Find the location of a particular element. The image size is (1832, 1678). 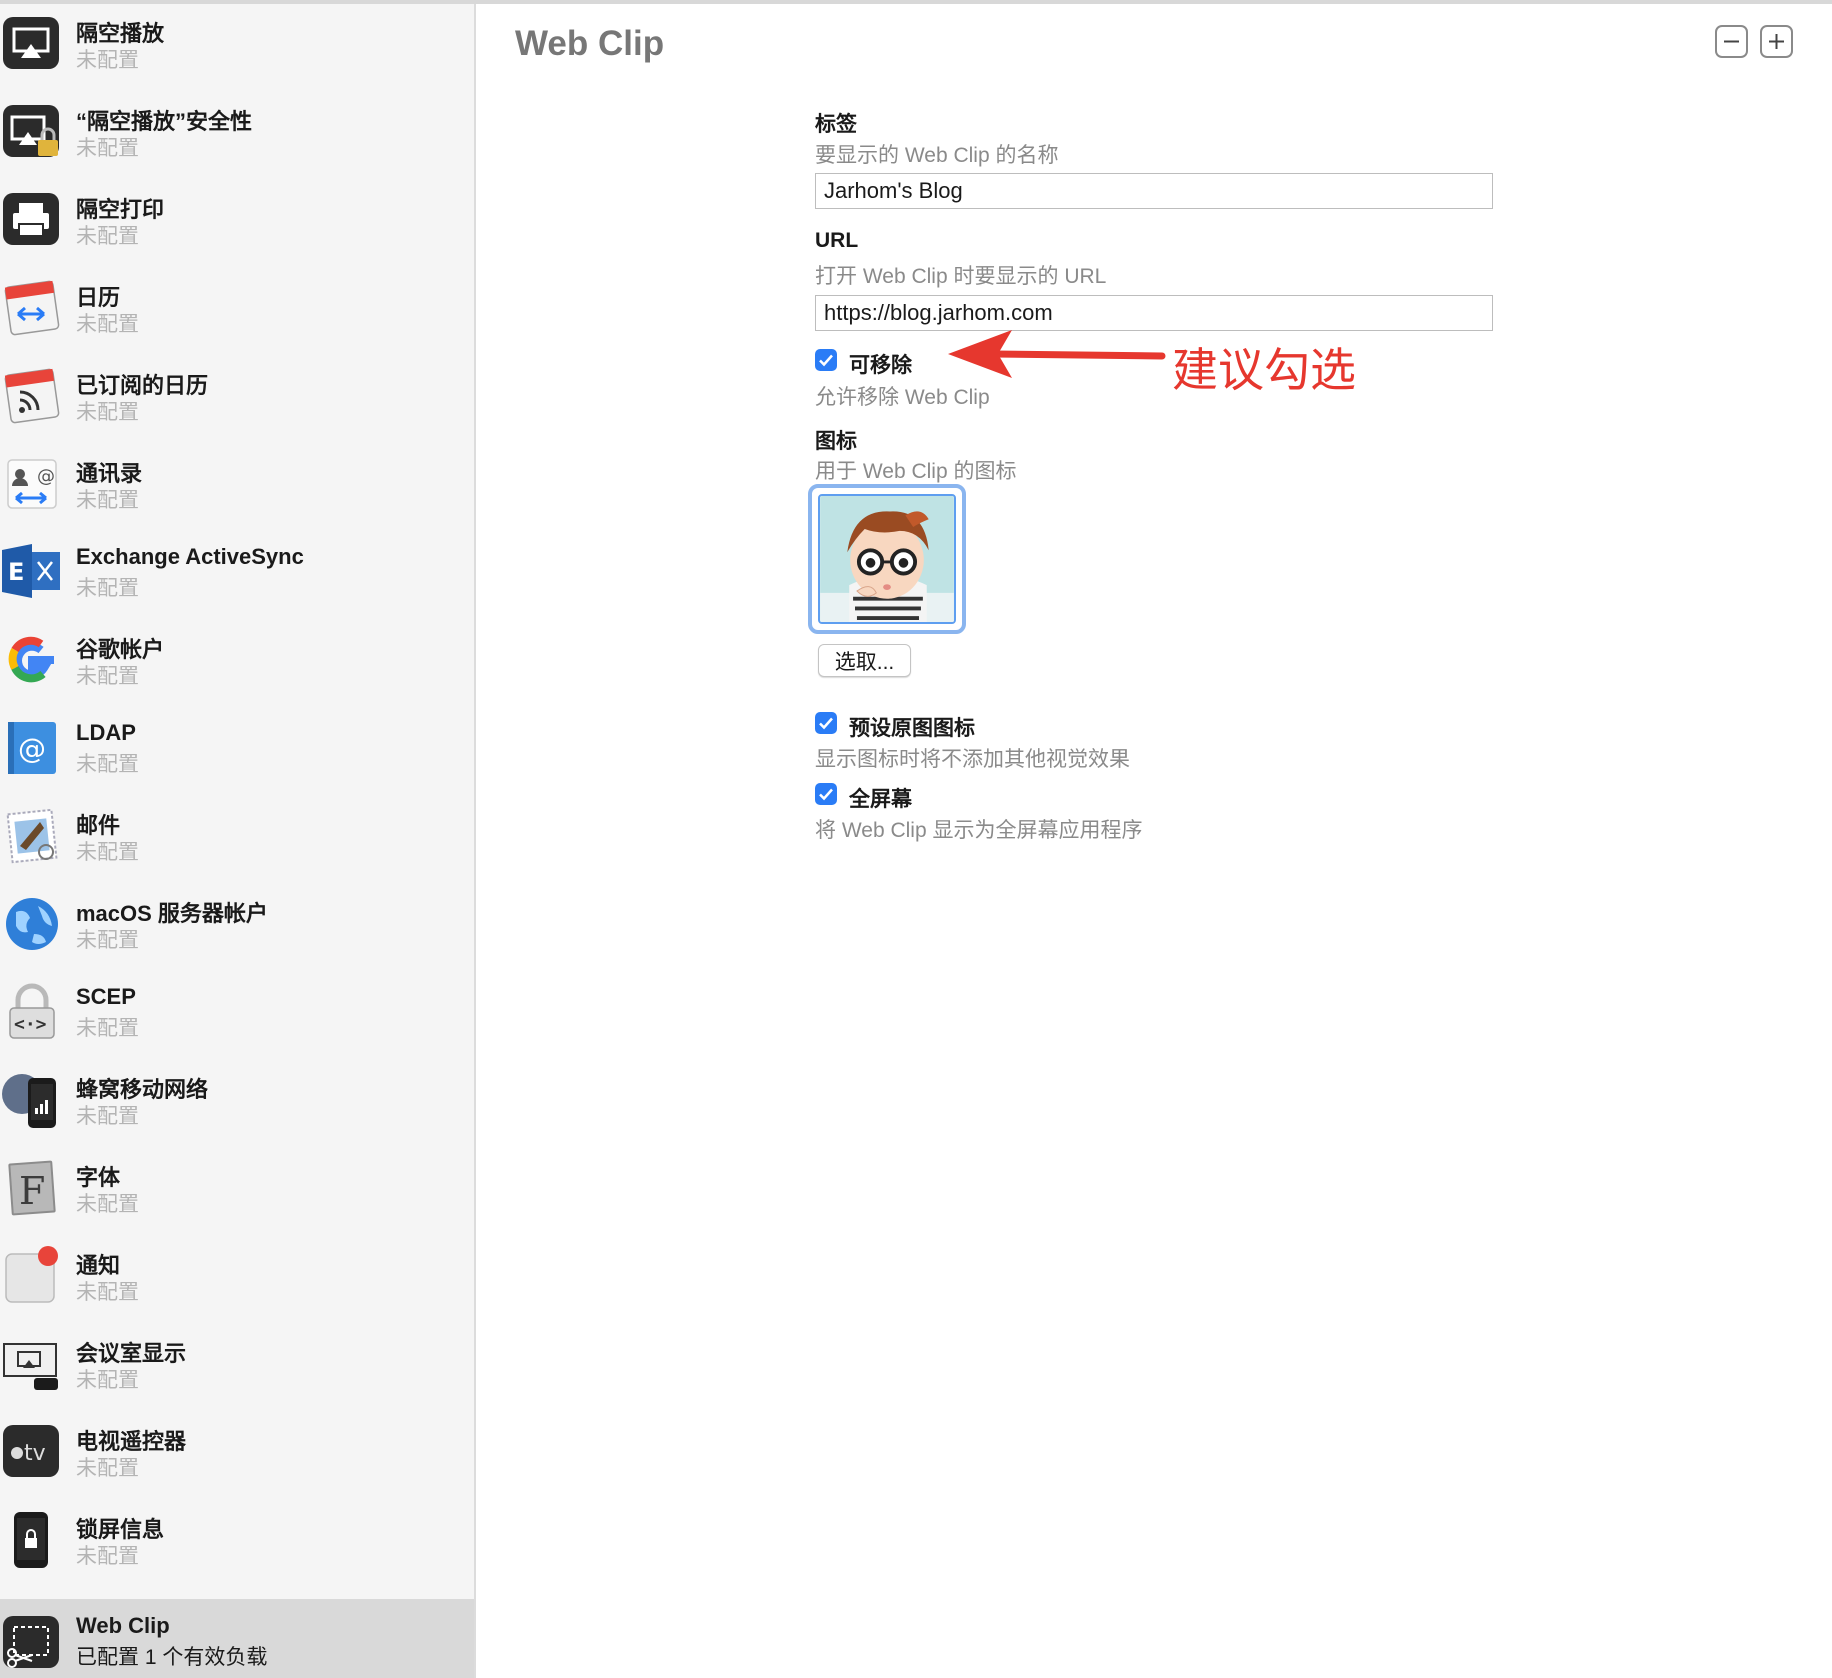

remove-payload-button is located at coordinates (1731, 41).